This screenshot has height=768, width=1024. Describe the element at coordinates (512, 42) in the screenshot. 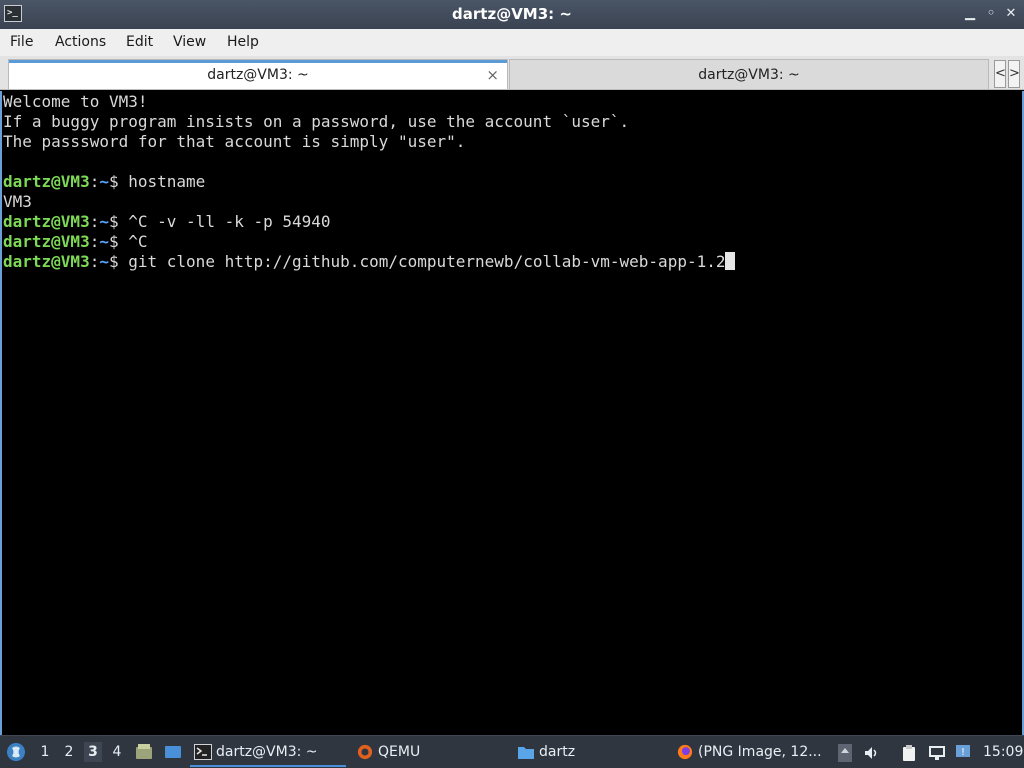

I see `menu-bar: File Actions Edit View Help` at that location.